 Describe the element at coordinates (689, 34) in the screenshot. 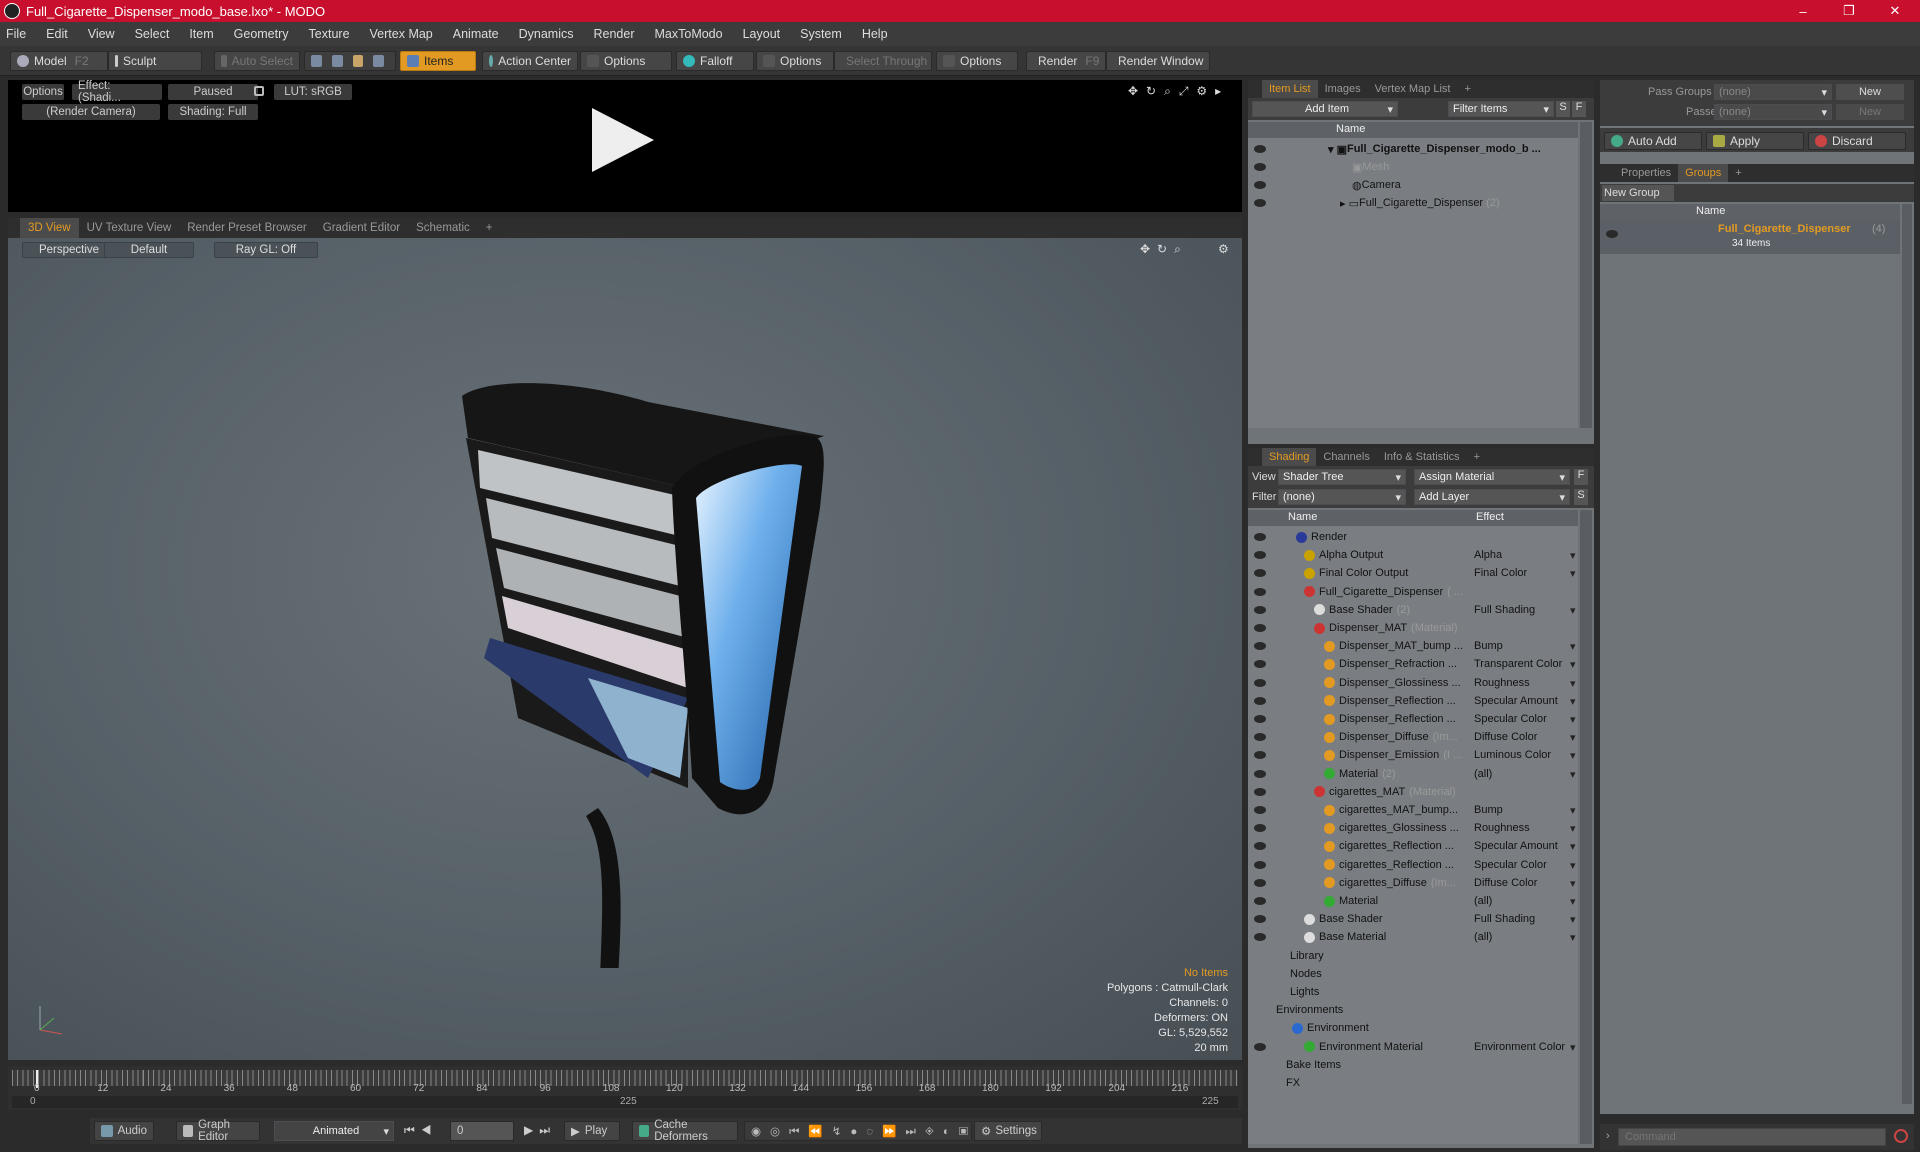

I see `menu-maxtomodo: MaxToModo` at that location.